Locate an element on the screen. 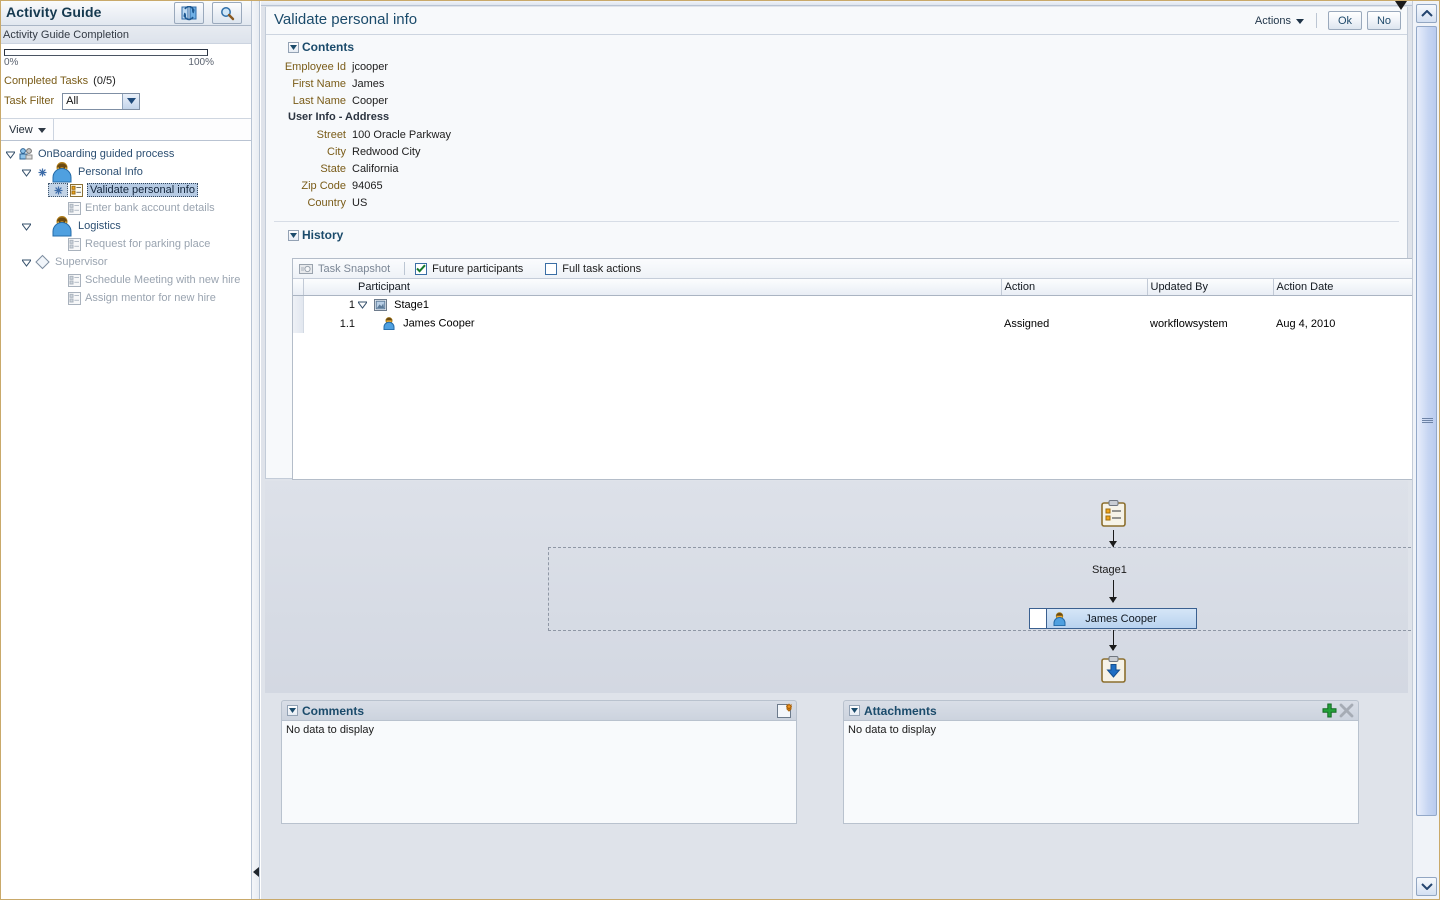 This screenshot has height=900, width=1440. stage-label: Stage1 is located at coordinates (1109, 570).